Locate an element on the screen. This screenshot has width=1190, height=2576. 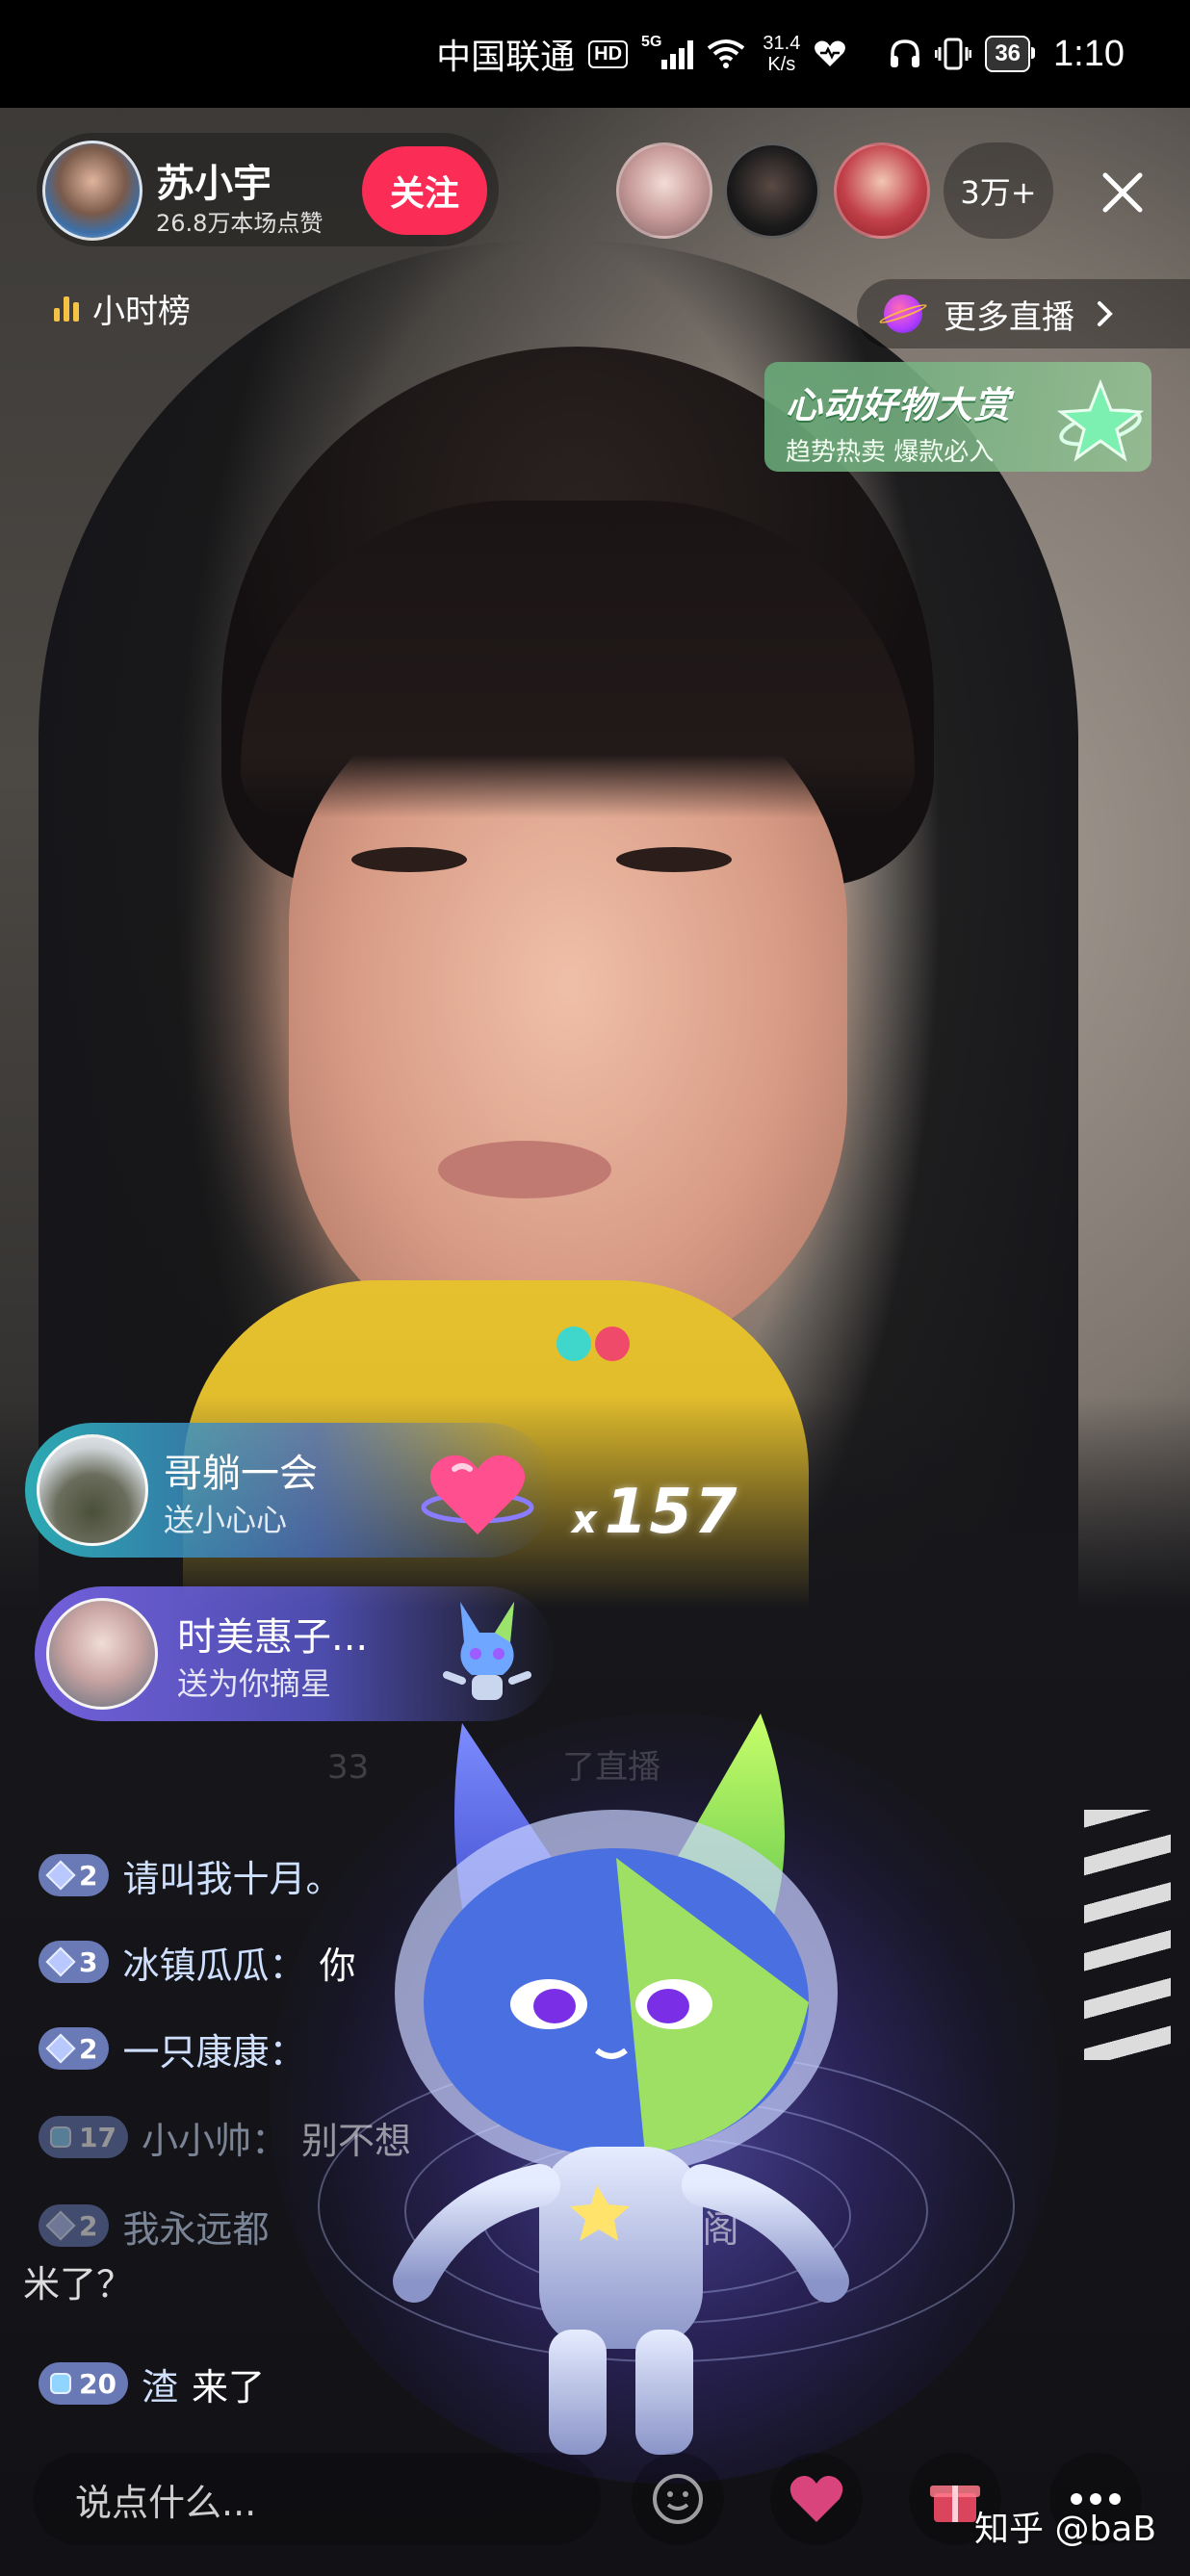
rank-bars-icon is located at coordinates (67, 309).